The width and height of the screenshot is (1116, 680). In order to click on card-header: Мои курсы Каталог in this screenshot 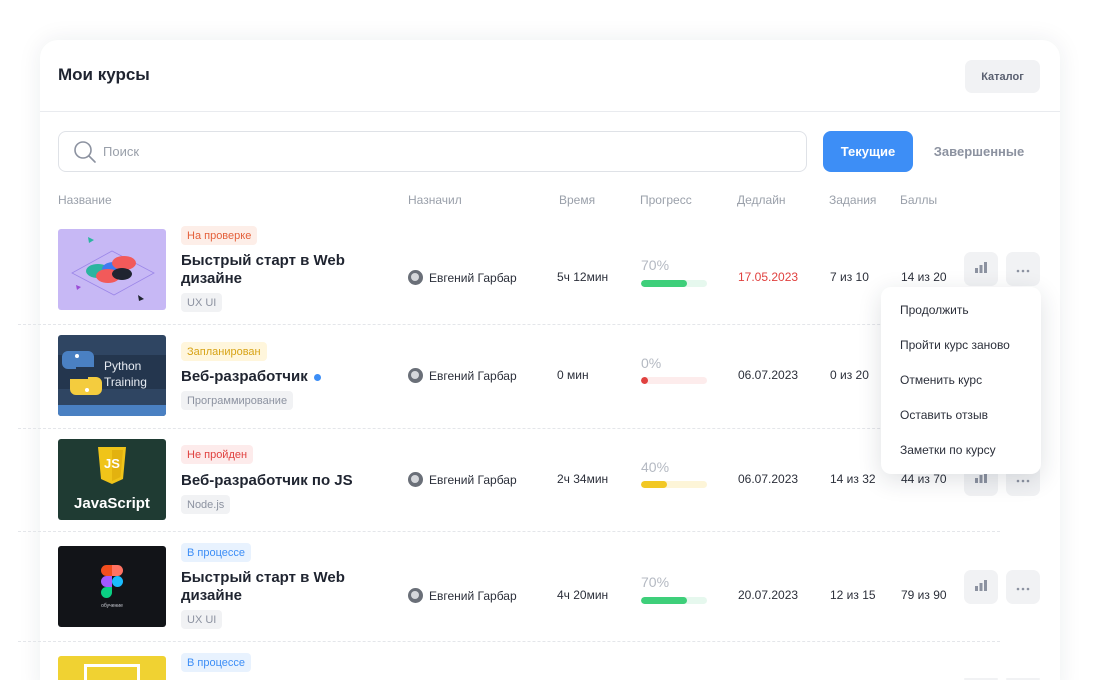, I will do `click(550, 76)`.